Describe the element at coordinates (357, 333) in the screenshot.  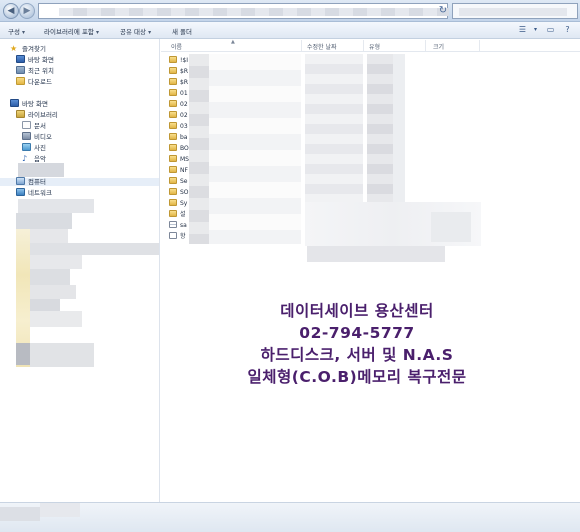
I see `watermark-line-2: 02-794-5777` at that location.